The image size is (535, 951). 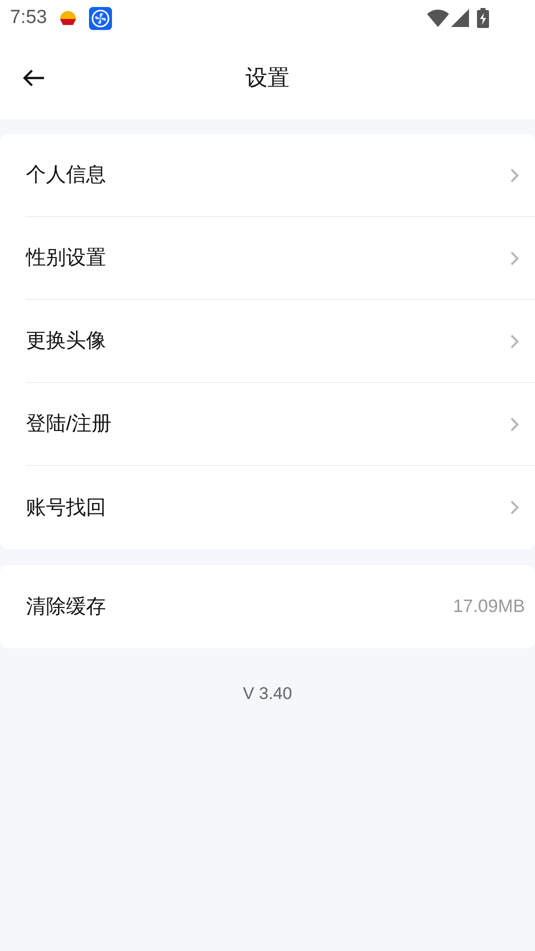 What do you see at coordinates (268, 78) in the screenshot?
I see `page-title: 设置` at bounding box center [268, 78].